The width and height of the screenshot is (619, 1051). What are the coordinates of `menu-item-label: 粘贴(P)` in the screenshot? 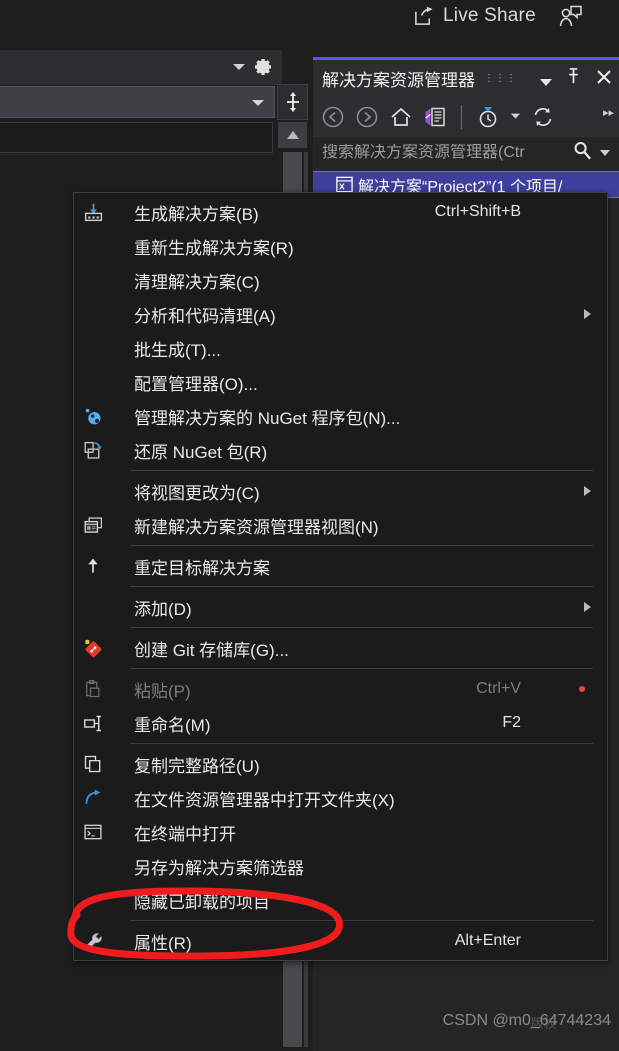 It's located at (162, 691).